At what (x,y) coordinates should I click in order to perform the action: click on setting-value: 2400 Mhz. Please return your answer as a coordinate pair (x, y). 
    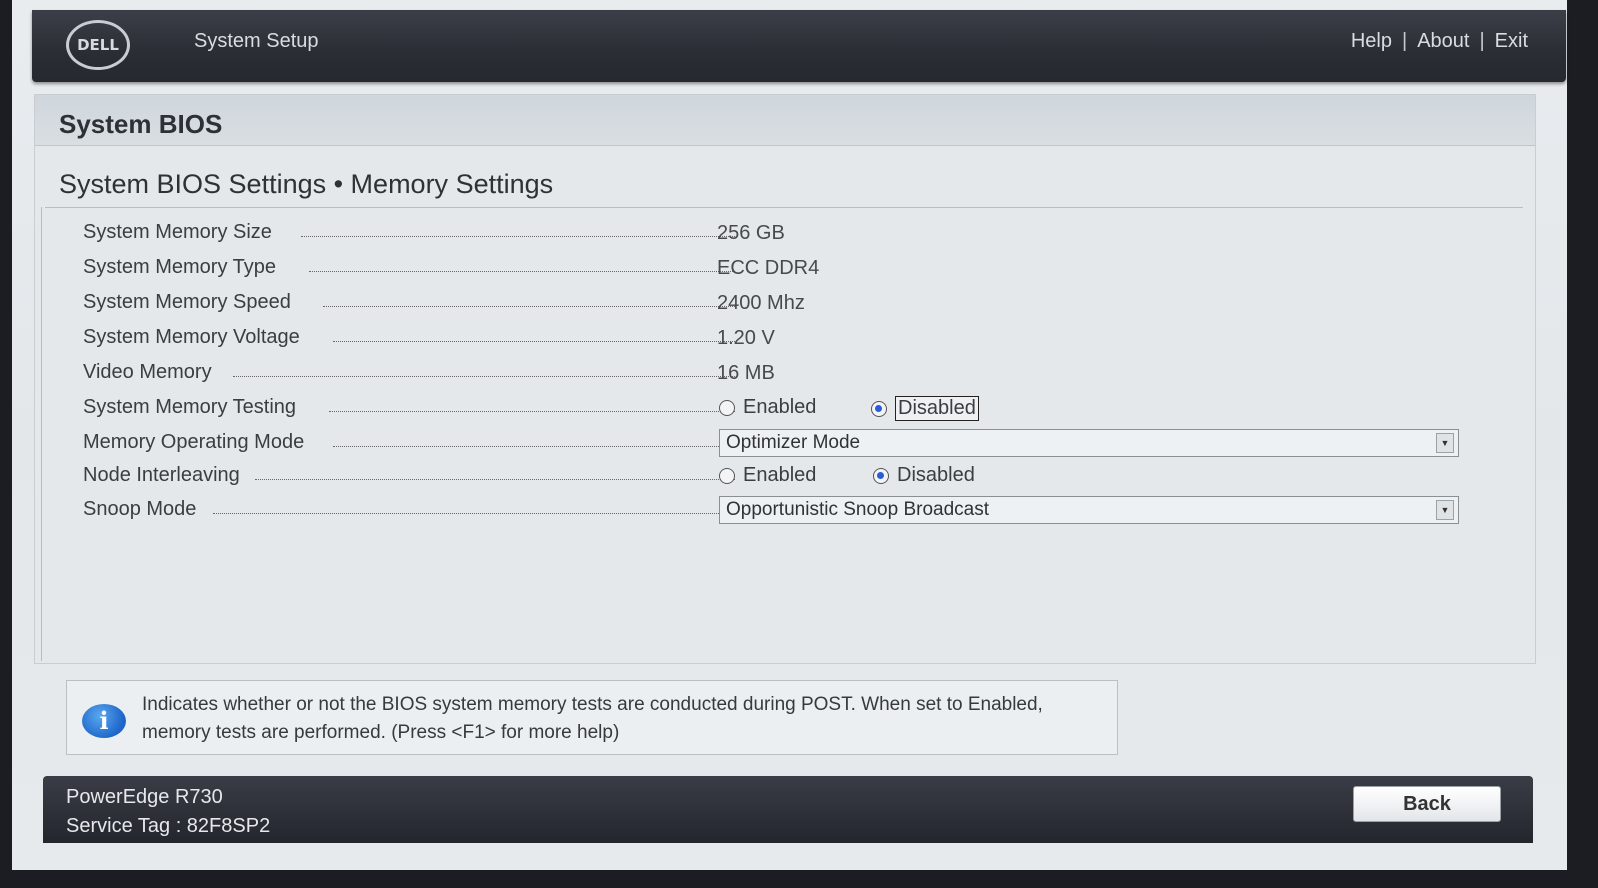
    Looking at the image, I should click on (761, 303).